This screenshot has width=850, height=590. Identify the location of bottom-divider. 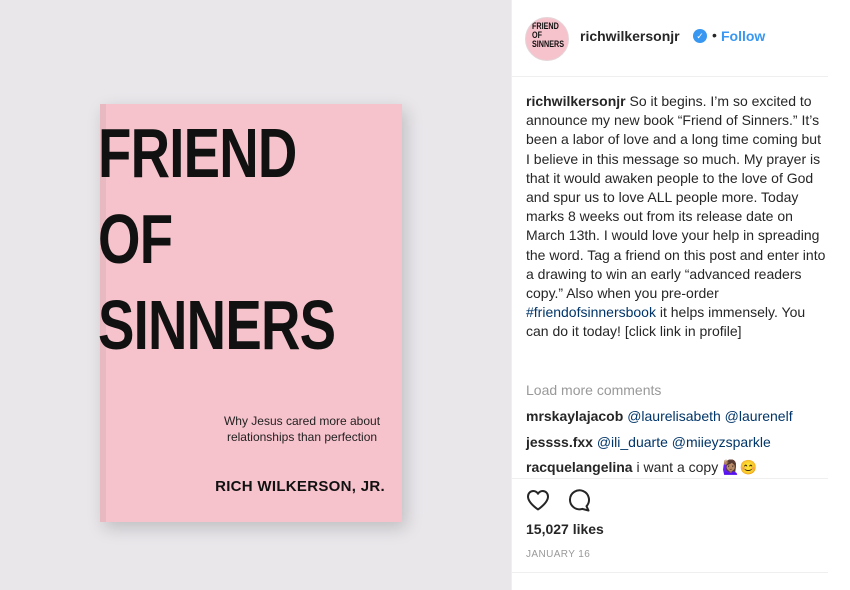
(670, 572).